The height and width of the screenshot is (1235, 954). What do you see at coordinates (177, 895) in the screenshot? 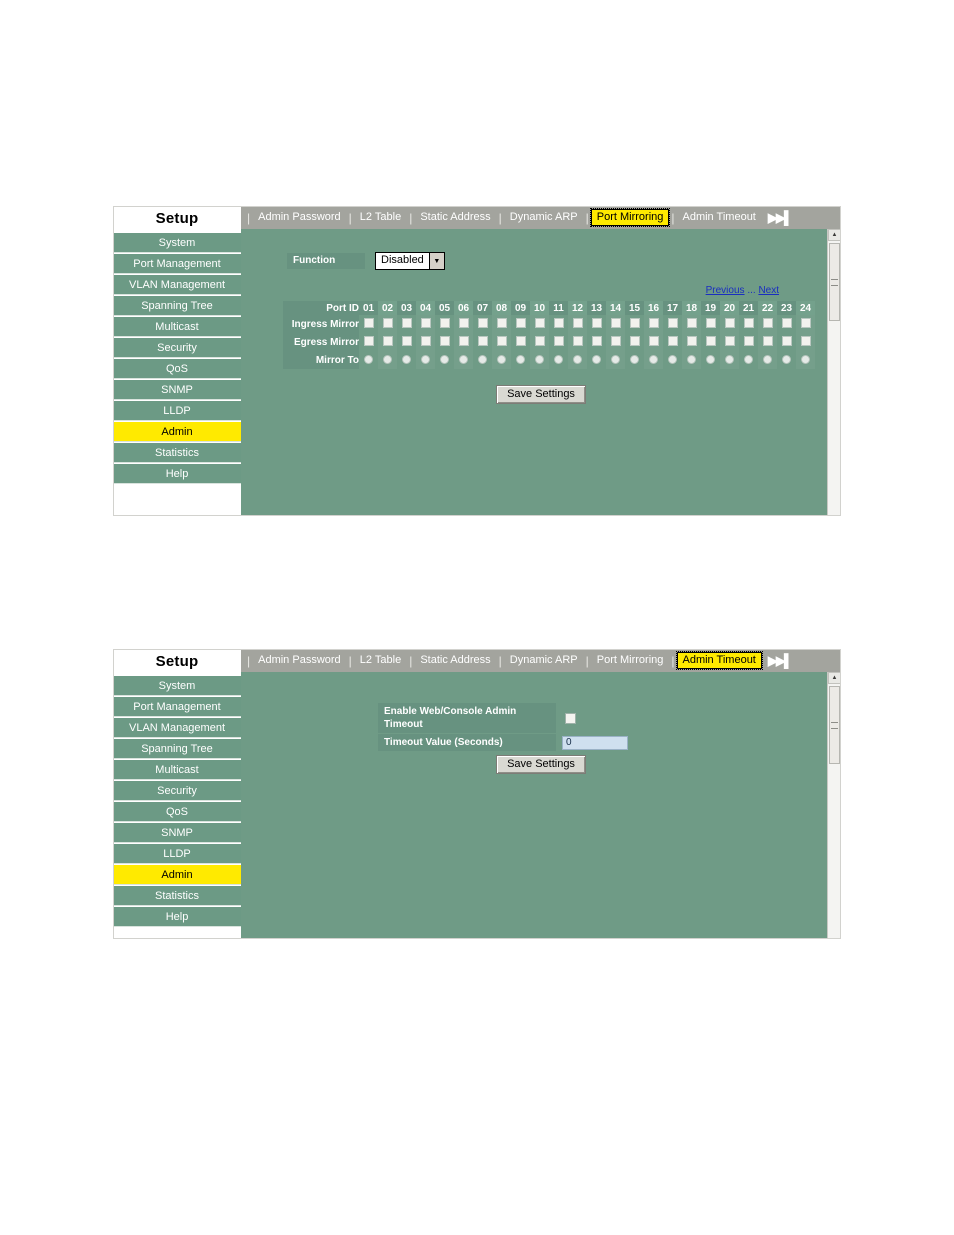
I see `sidebar-item-statistics: Statistics` at bounding box center [177, 895].